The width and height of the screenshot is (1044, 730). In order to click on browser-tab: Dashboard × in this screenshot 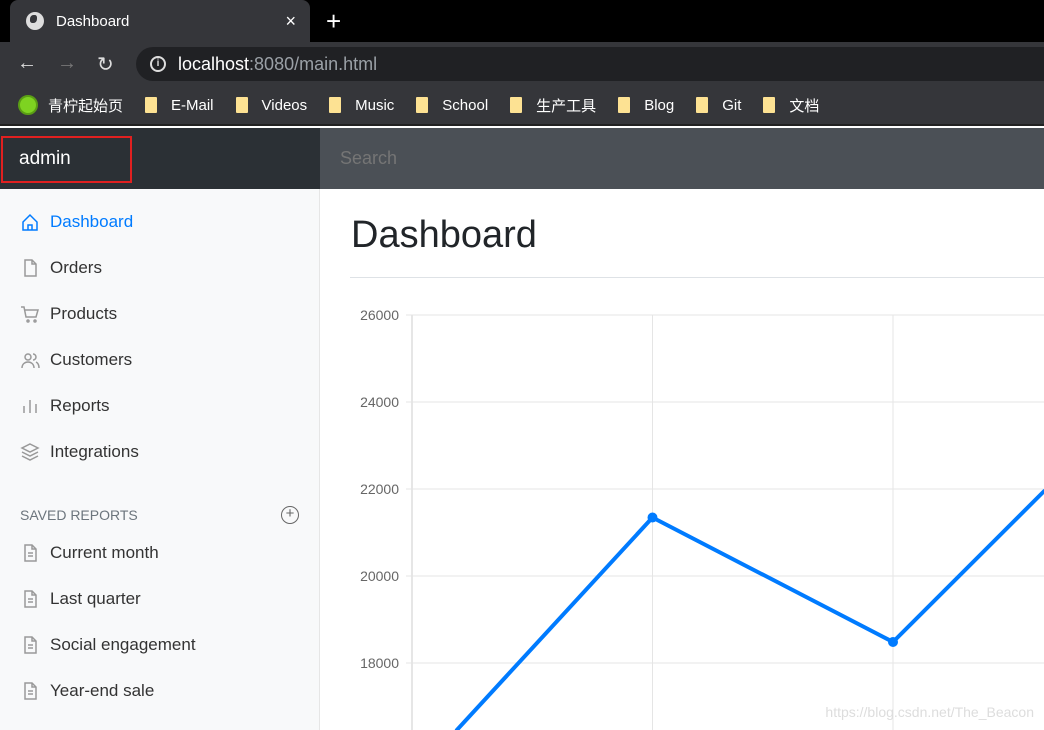, I will do `click(160, 21)`.